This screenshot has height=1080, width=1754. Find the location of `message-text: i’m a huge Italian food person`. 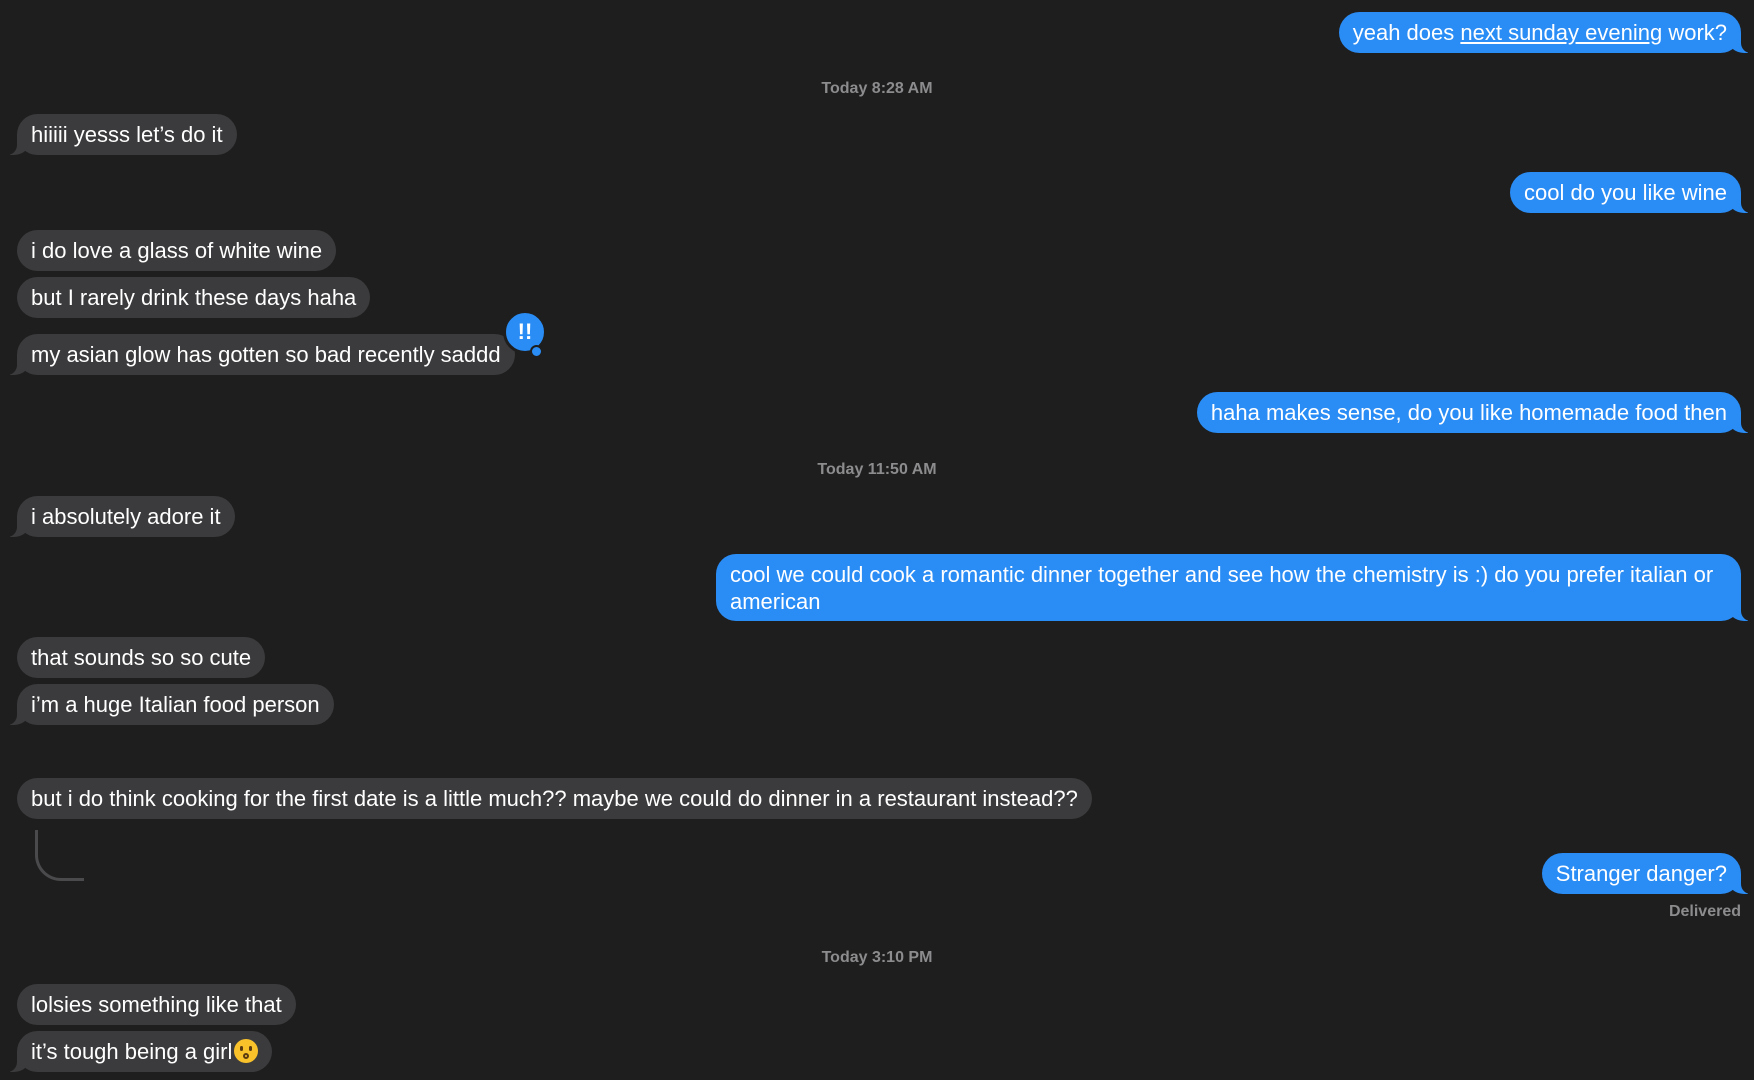

message-text: i’m a huge Italian food person is located at coordinates (175, 704).